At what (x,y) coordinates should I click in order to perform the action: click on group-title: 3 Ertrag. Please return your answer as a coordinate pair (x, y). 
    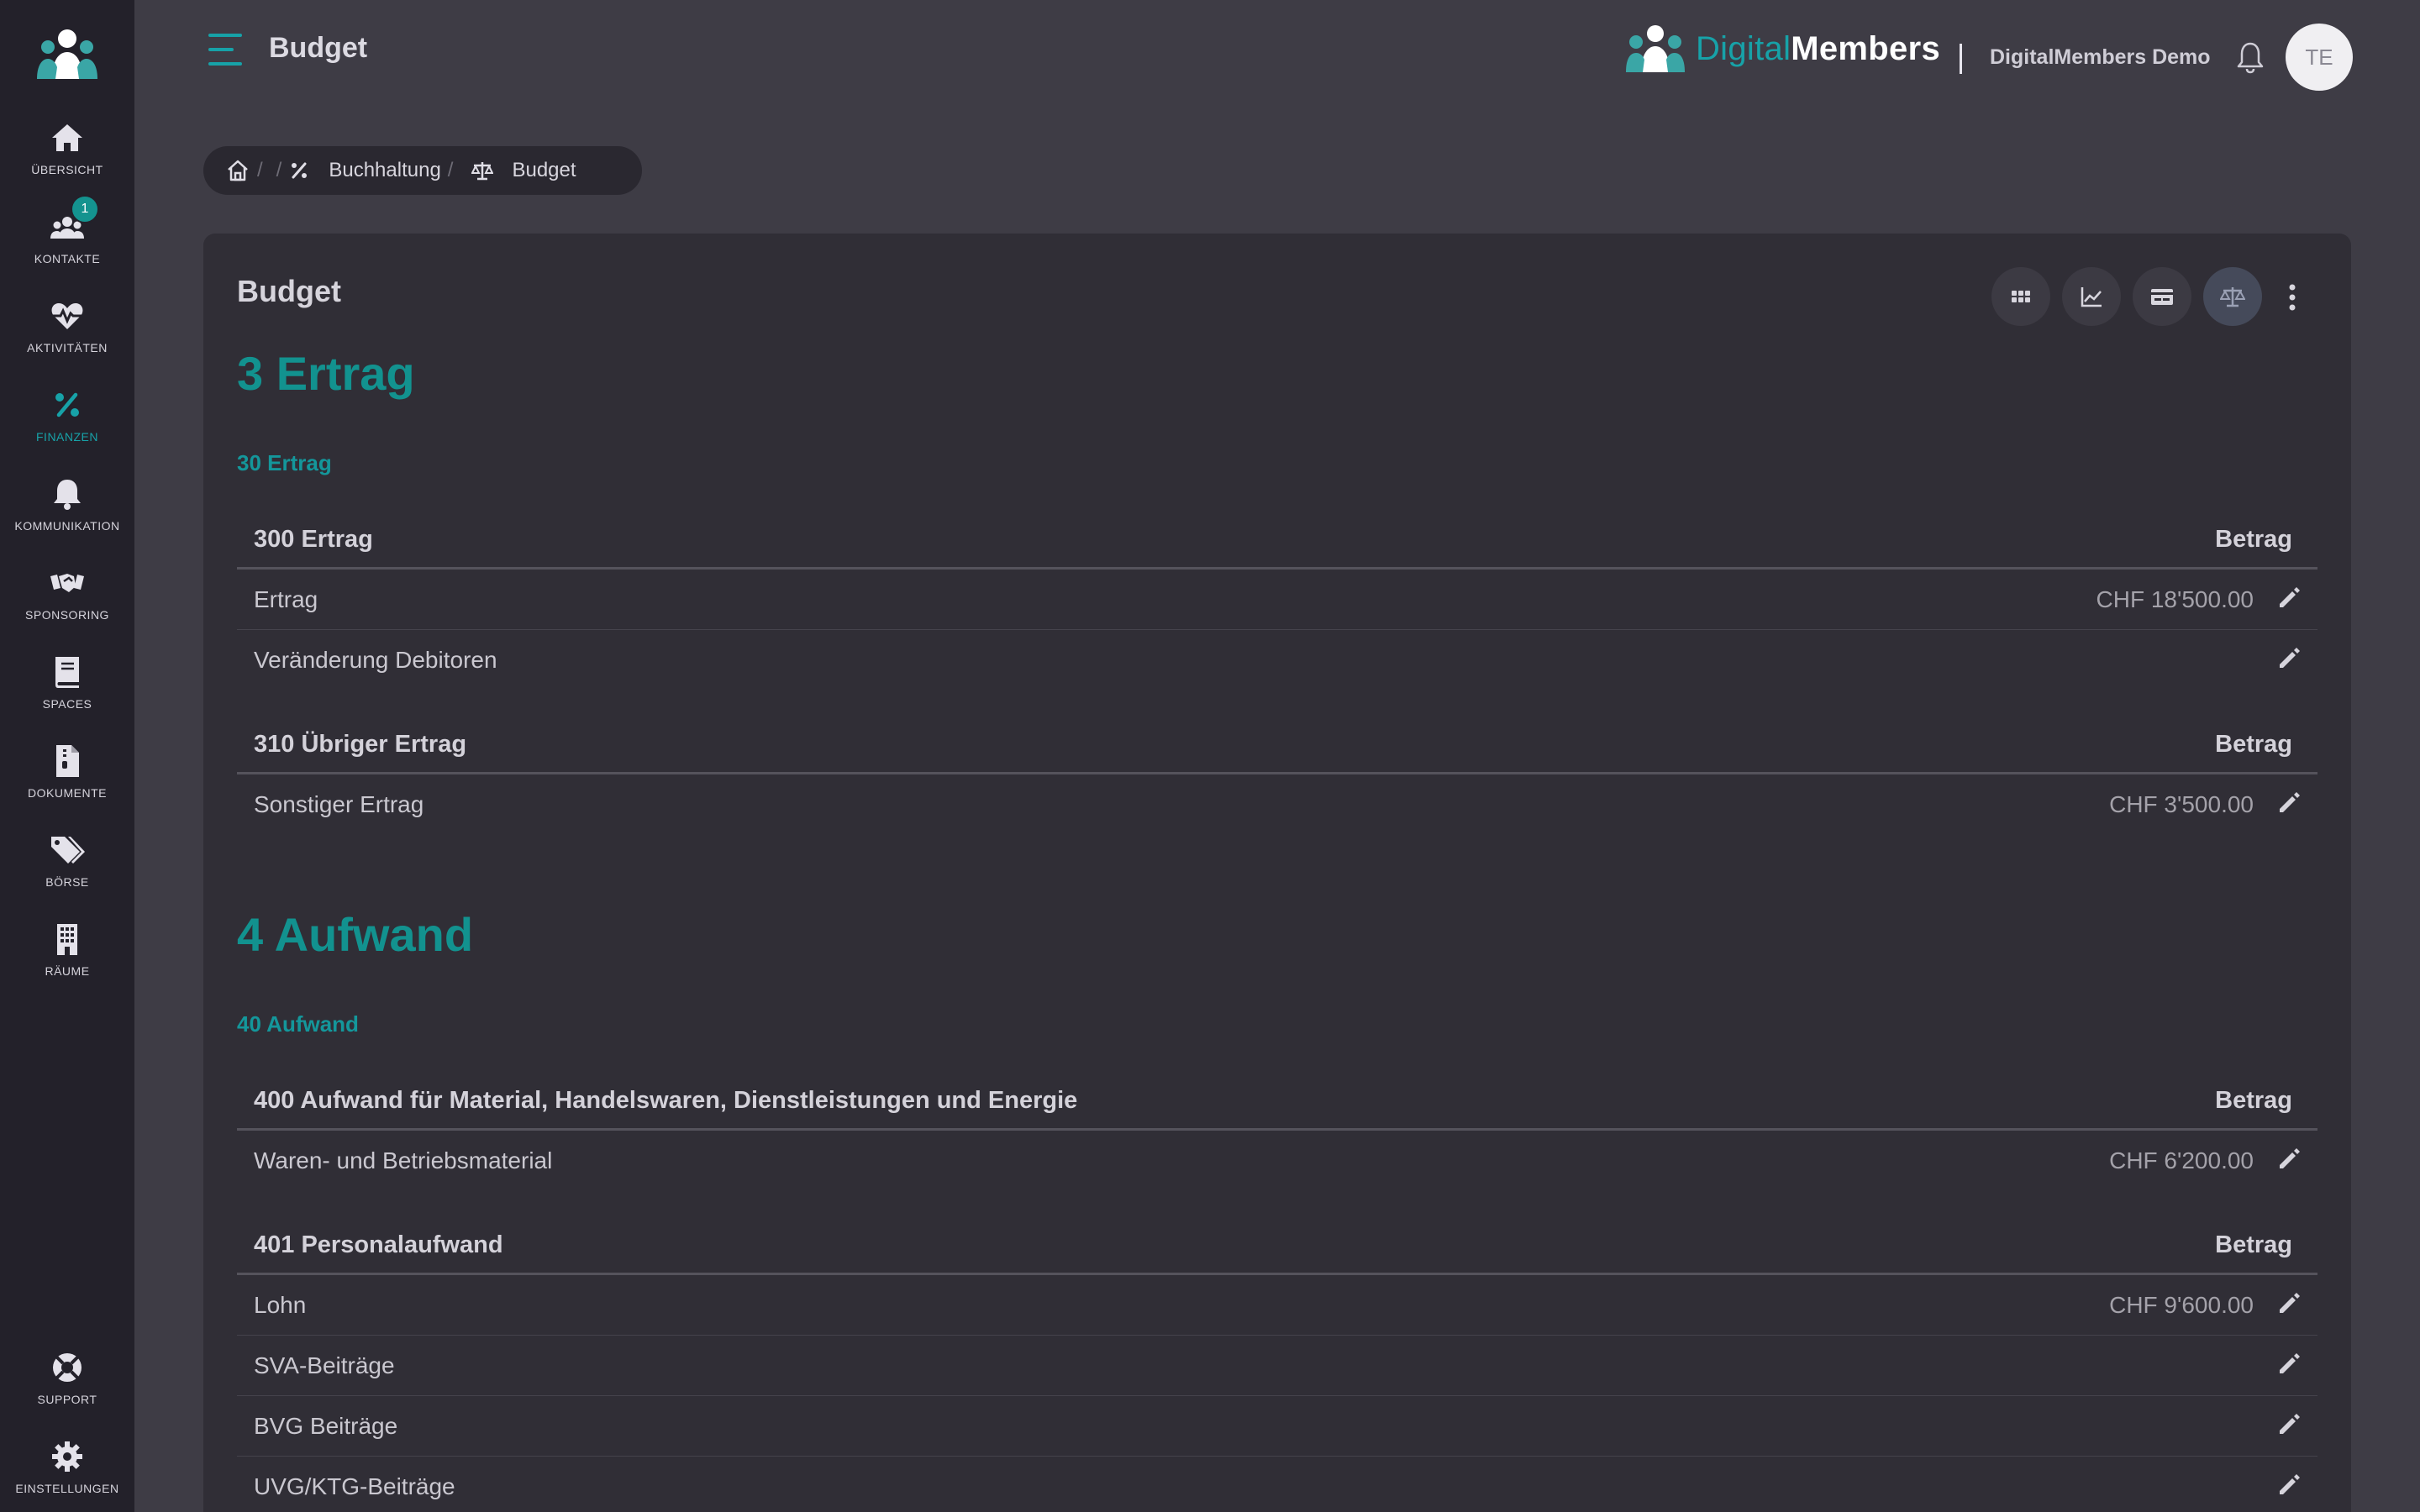
    Looking at the image, I should click on (326, 373).